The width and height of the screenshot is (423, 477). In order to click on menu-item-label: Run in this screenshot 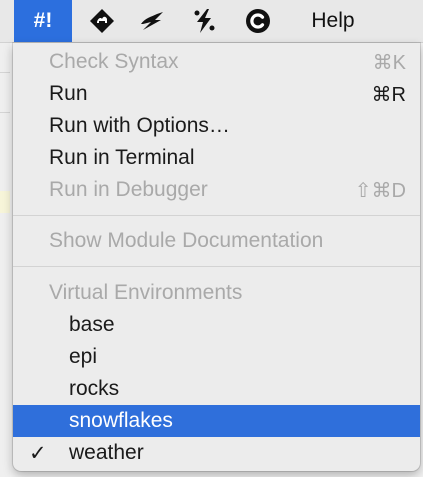, I will do `click(68, 93)`.